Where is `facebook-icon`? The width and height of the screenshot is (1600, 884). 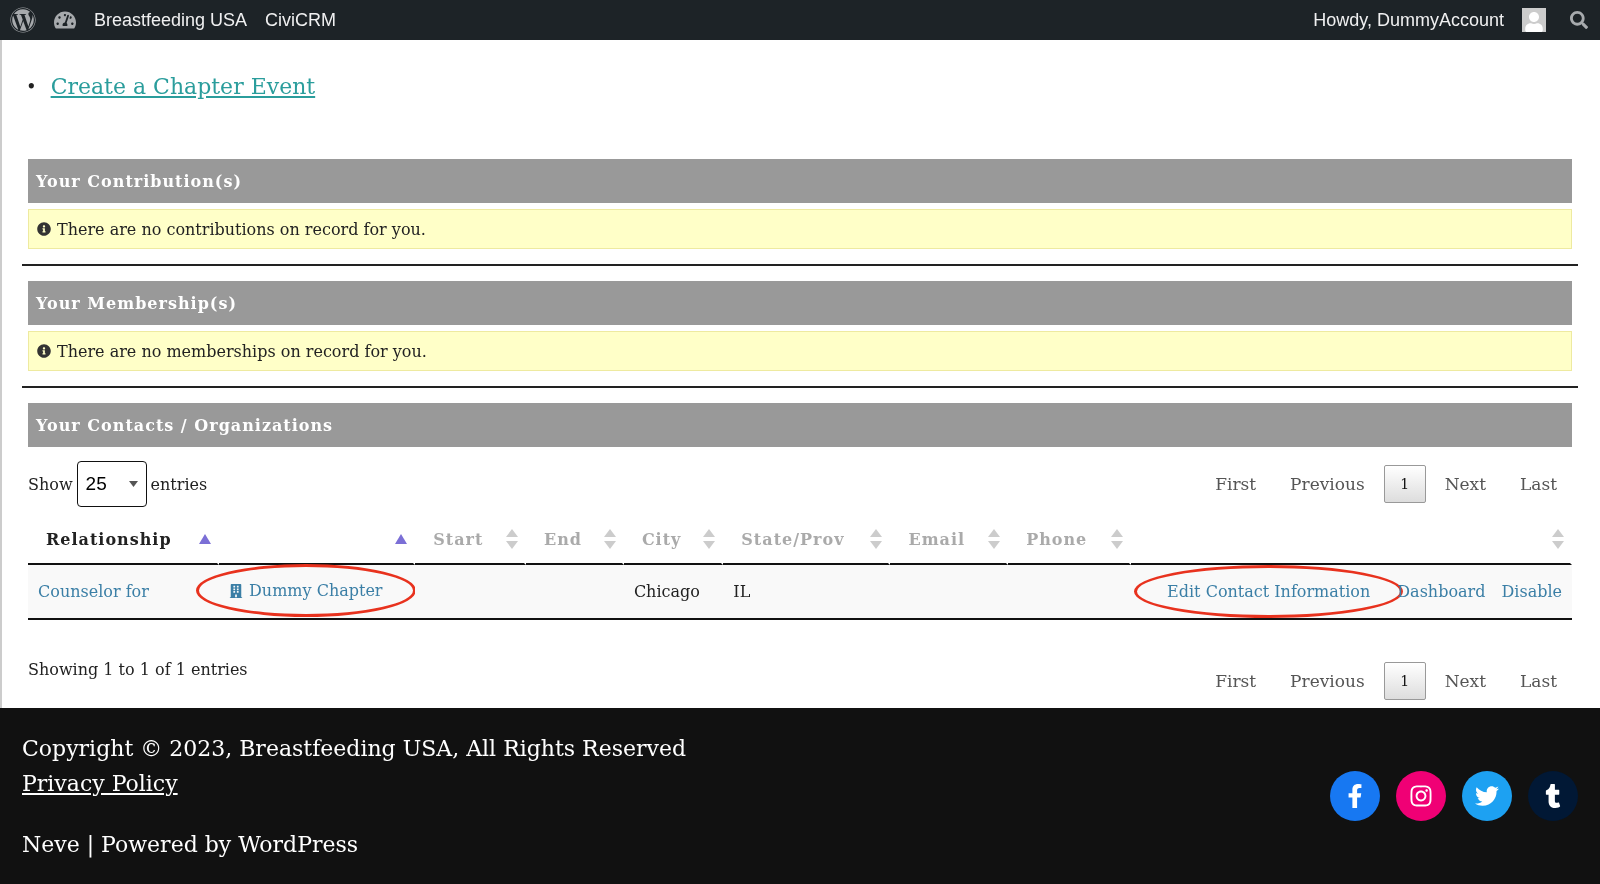
facebook-icon is located at coordinates (1355, 796).